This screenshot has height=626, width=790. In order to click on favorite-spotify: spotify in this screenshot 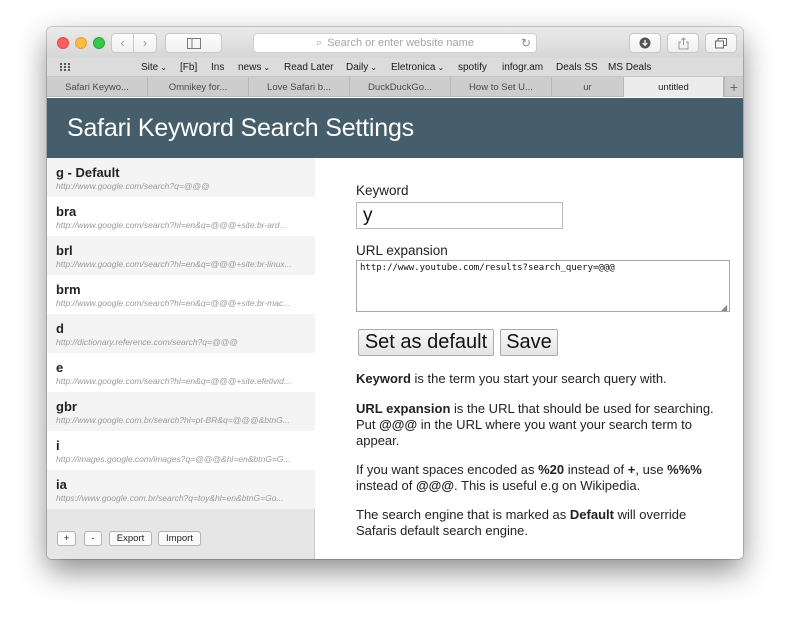, I will do `click(472, 67)`.